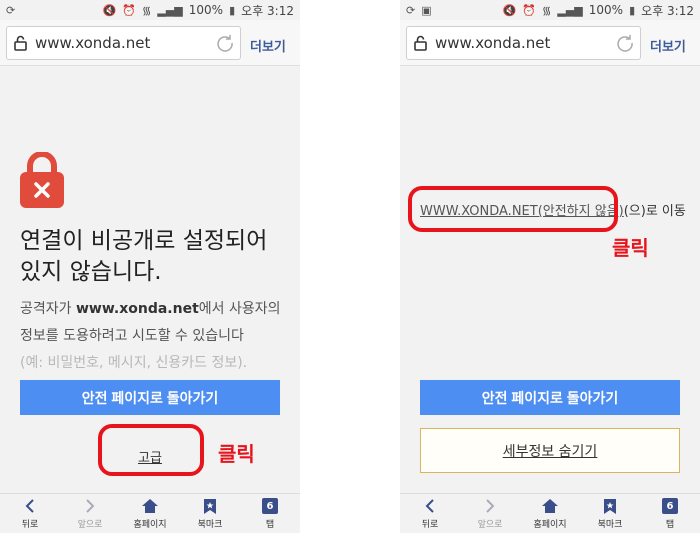  What do you see at coordinates (550, 450) in the screenshot?
I see `hide-details-button: 세부정보 숨기기` at bounding box center [550, 450].